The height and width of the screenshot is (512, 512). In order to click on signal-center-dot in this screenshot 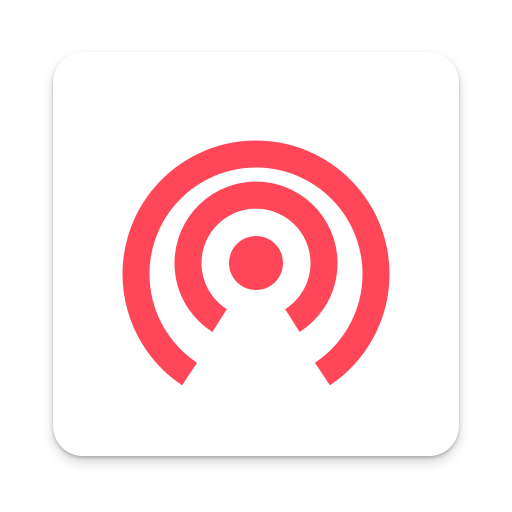, I will do `click(256, 263)`.